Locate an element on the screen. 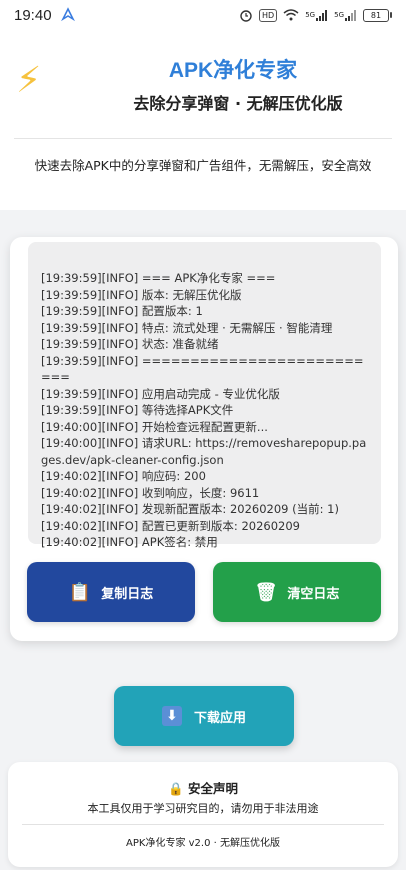  log-line: [19:40:02][INFO] APK签名: 禁用 is located at coordinates (129, 542).